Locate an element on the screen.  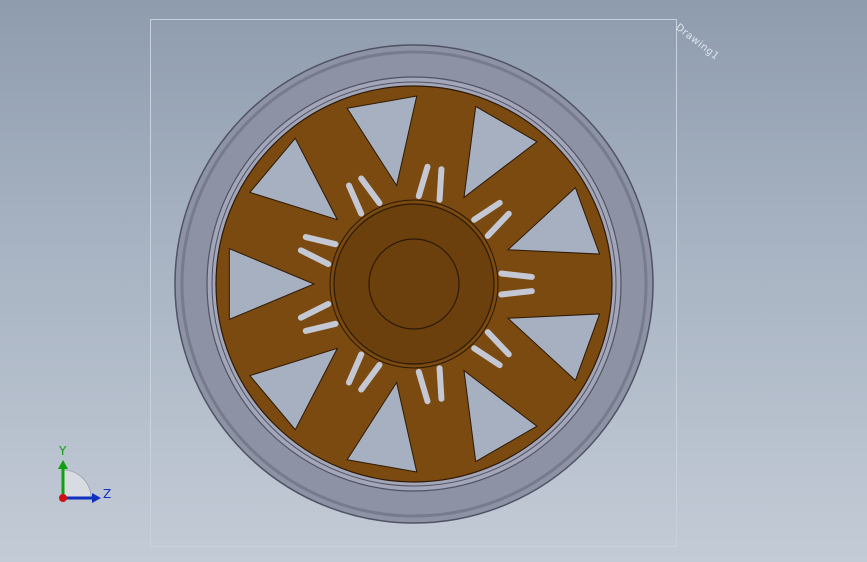
axis-y-arrow is located at coordinates (63, 464).